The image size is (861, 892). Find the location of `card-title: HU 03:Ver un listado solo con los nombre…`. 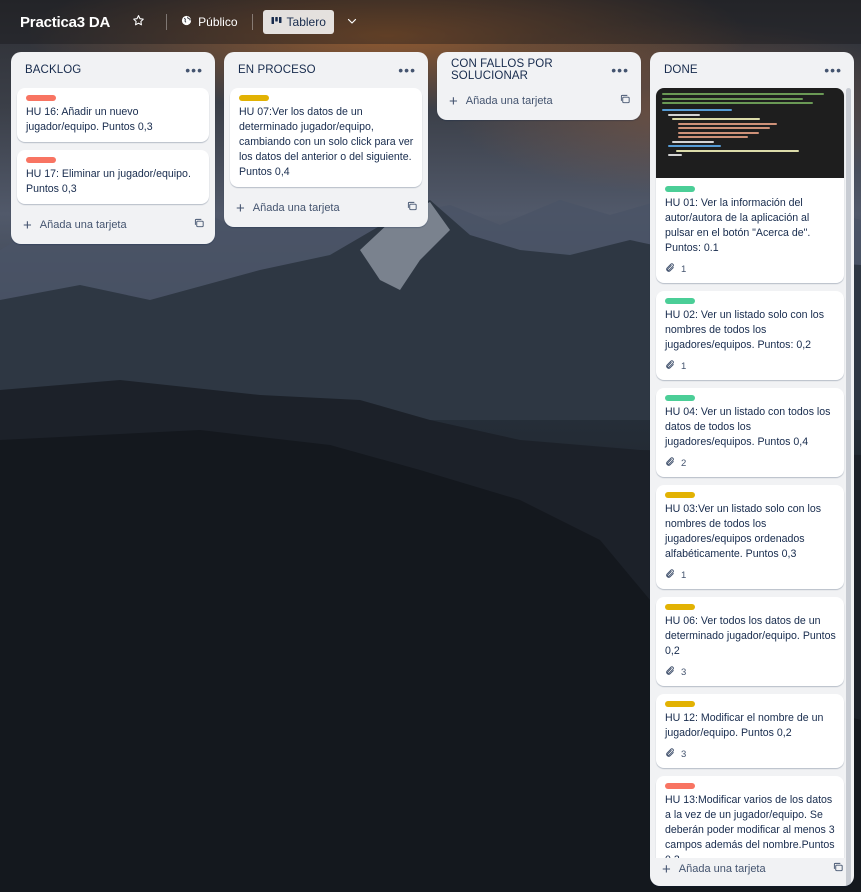

card-title: HU 03:Ver un listado solo con los nombre… is located at coordinates (743, 531).